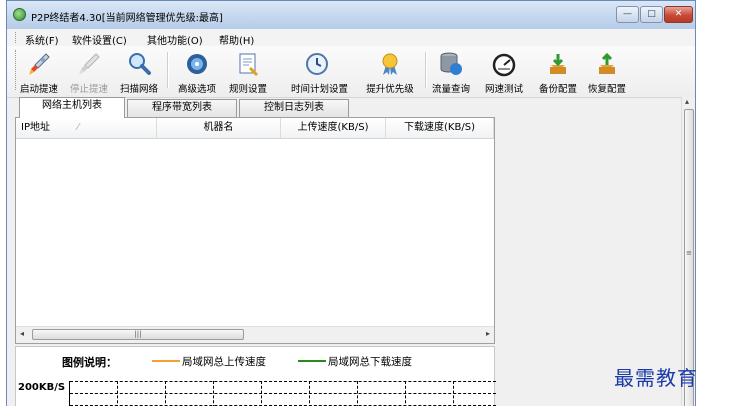 The height and width of the screenshot is (406, 730). Describe the element at coordinates (687, 101) in the screenshot. I see `scroll-up-arrow-icon: ▴` at that location.